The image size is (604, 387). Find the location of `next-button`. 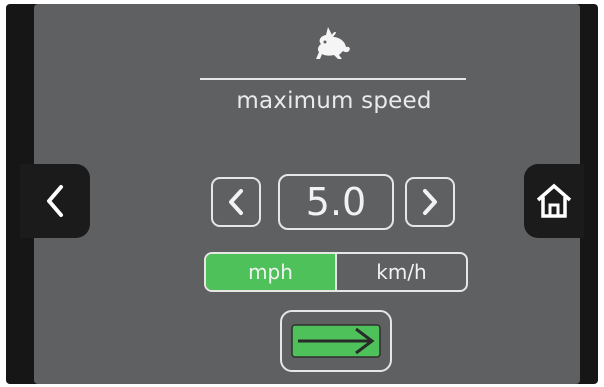

next-button is located at coordinates (336, 341).